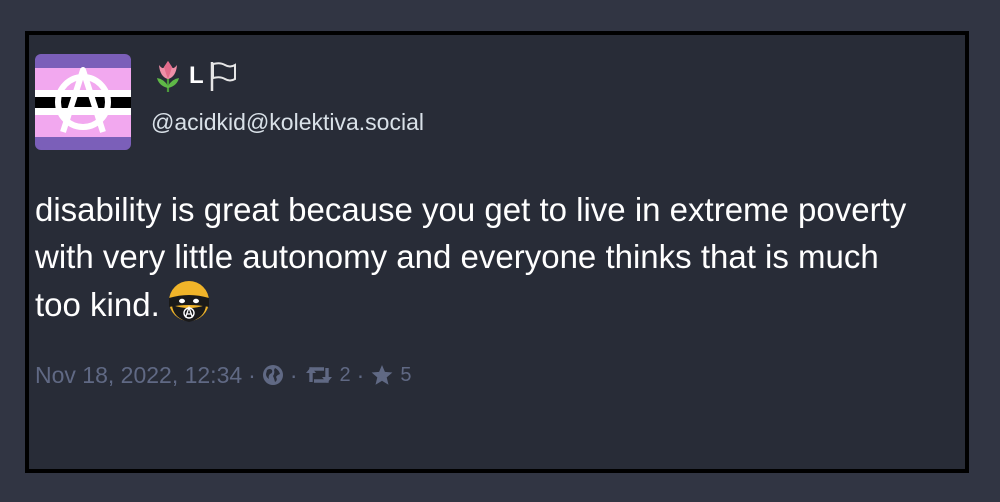  What do you see at coordinates (382, 375) in the screenshot?
I see `star-icon` at bounding box center [382, 375].